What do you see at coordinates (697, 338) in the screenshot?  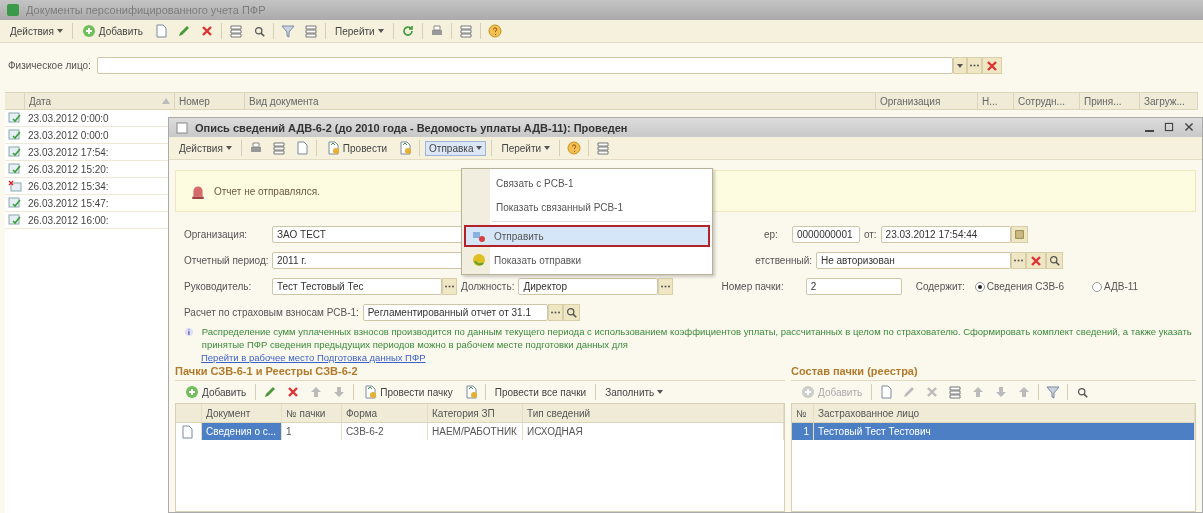 I see `info-text: Распределение сумм уплаченных взносов производится по данным текущего периода с использованием коэффициентов уплаты, рассчитанных в целом по страхователю. Сформировать комплект сведений, а также указать принятые ПФР сведения предыдущих периодов можно в рабочем месте подготовки данных для` at bounding box center [697, 338].